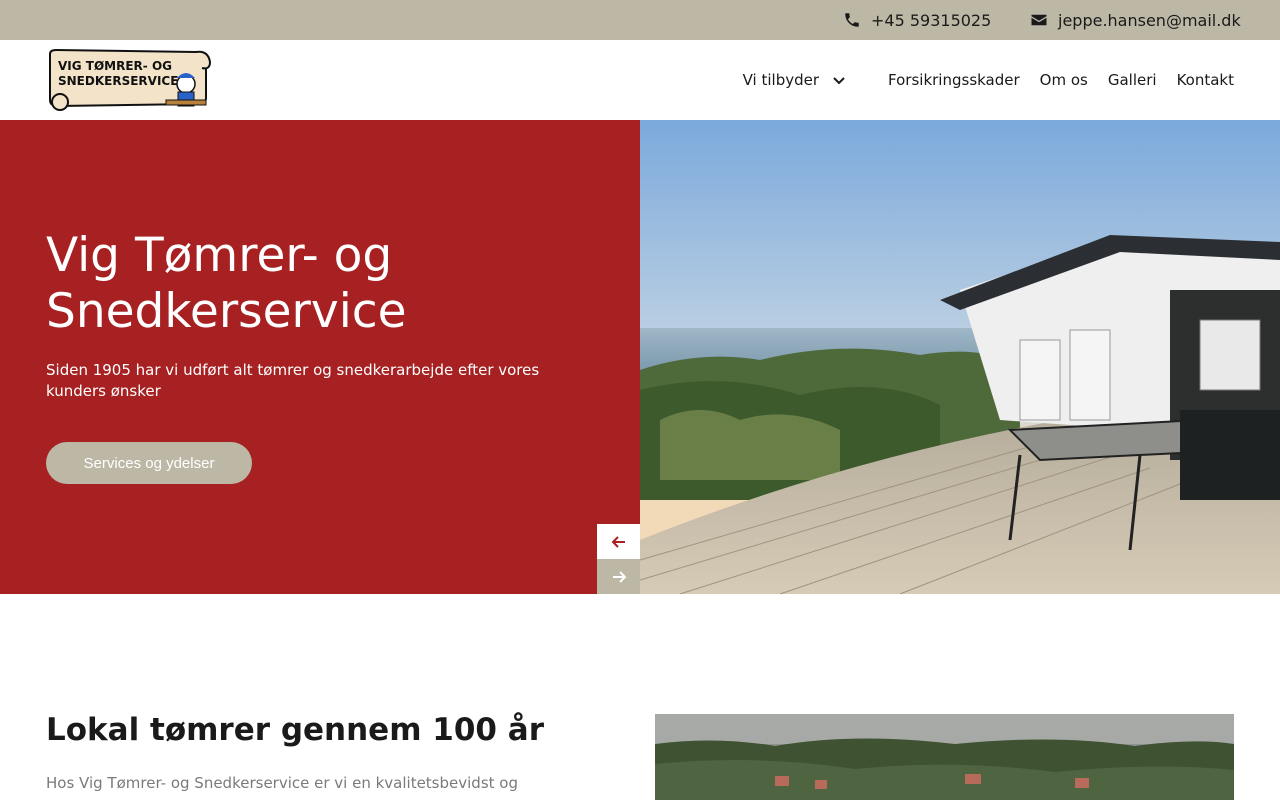 The image size is (1280, 800). Describe the element at coordinates (954, 80) in the screenshot. I see `nav-forsikringsskader: Forsikringsskader` at that location.